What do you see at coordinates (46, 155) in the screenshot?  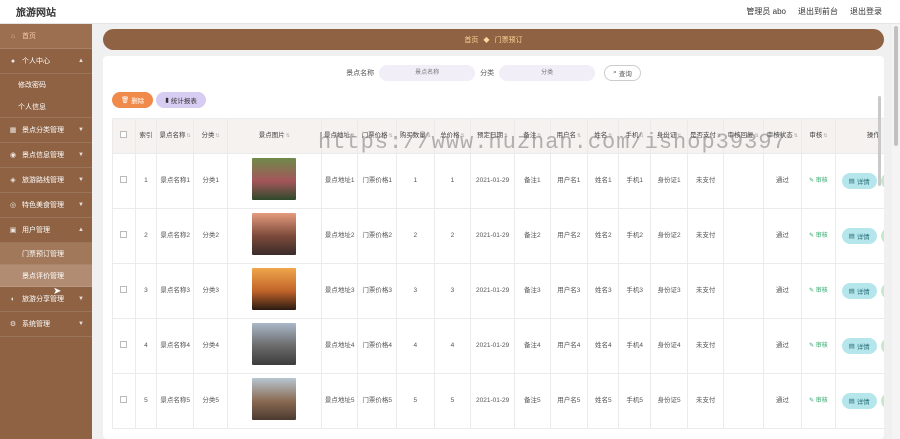 I see `sidebar-item-spot-mgmt: ◉ 景点信息管理 ▼` at bounding box center [46, 155].